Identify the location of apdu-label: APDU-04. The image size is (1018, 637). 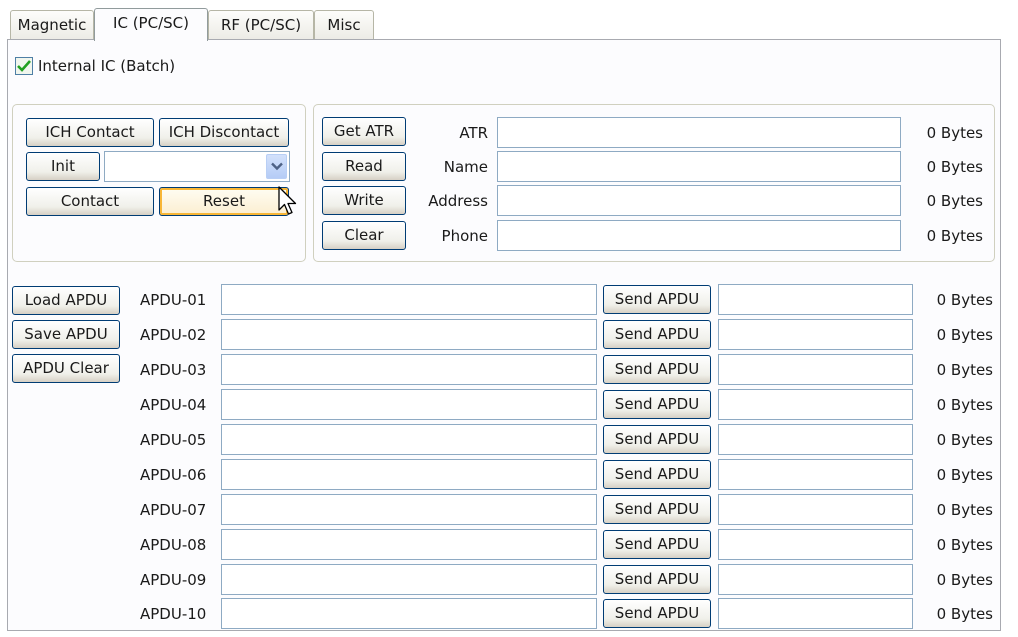
(173, 405).